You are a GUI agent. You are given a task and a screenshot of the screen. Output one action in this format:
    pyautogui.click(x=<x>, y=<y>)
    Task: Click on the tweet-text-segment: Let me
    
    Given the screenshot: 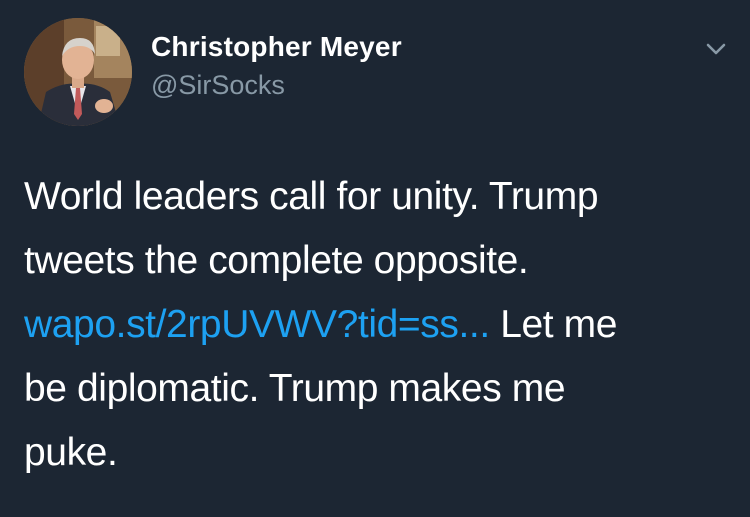 What is the action you would take?
    pyautogui.click(x=553, y=324)
    